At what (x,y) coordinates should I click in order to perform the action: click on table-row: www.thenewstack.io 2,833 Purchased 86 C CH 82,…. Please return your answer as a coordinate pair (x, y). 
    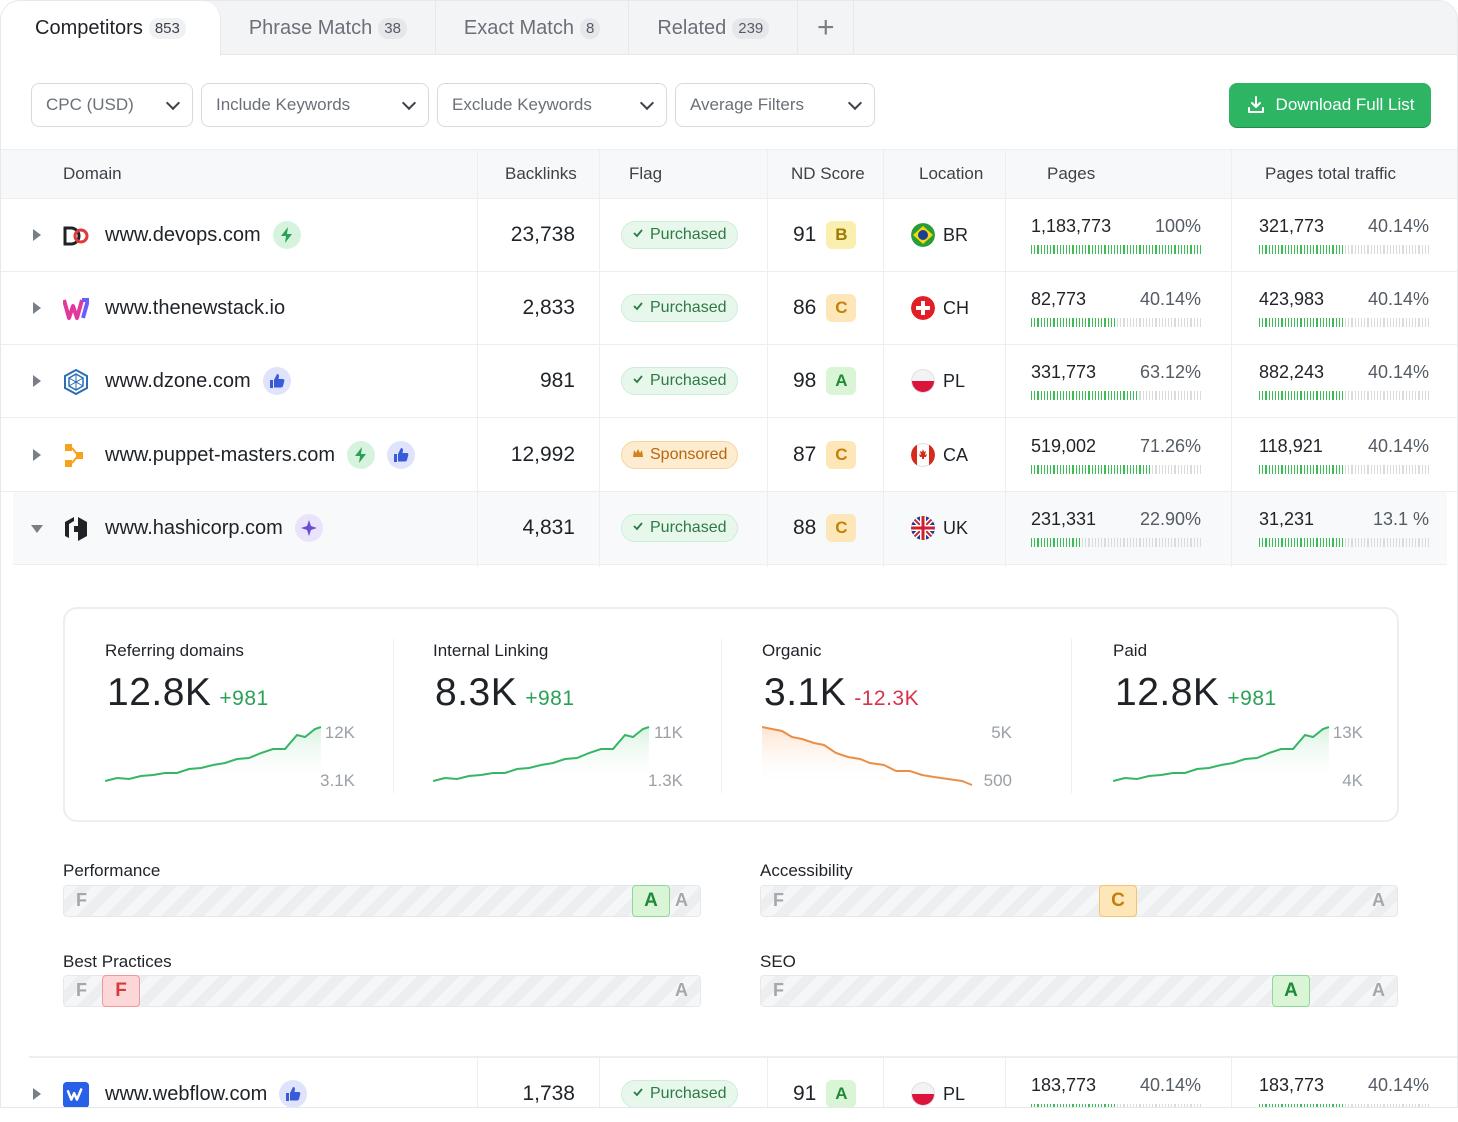
    Looking at the image, I should click on (729, 308).